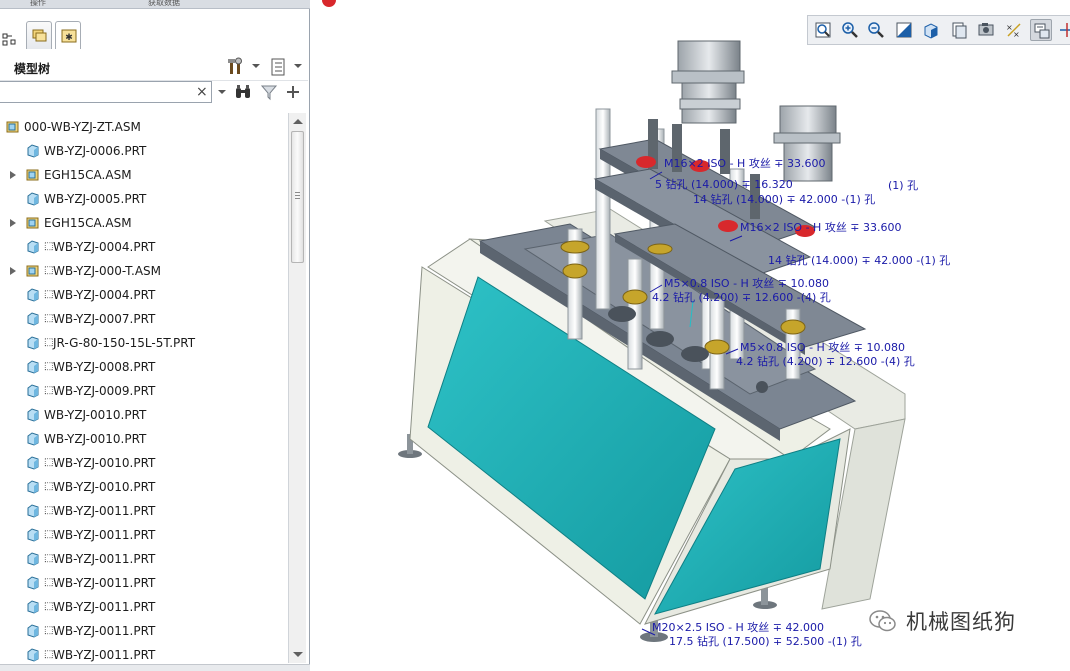 This screenshot has width=1070, height=671. I want to click on favorites-icon: ✱, so click(69, 36).